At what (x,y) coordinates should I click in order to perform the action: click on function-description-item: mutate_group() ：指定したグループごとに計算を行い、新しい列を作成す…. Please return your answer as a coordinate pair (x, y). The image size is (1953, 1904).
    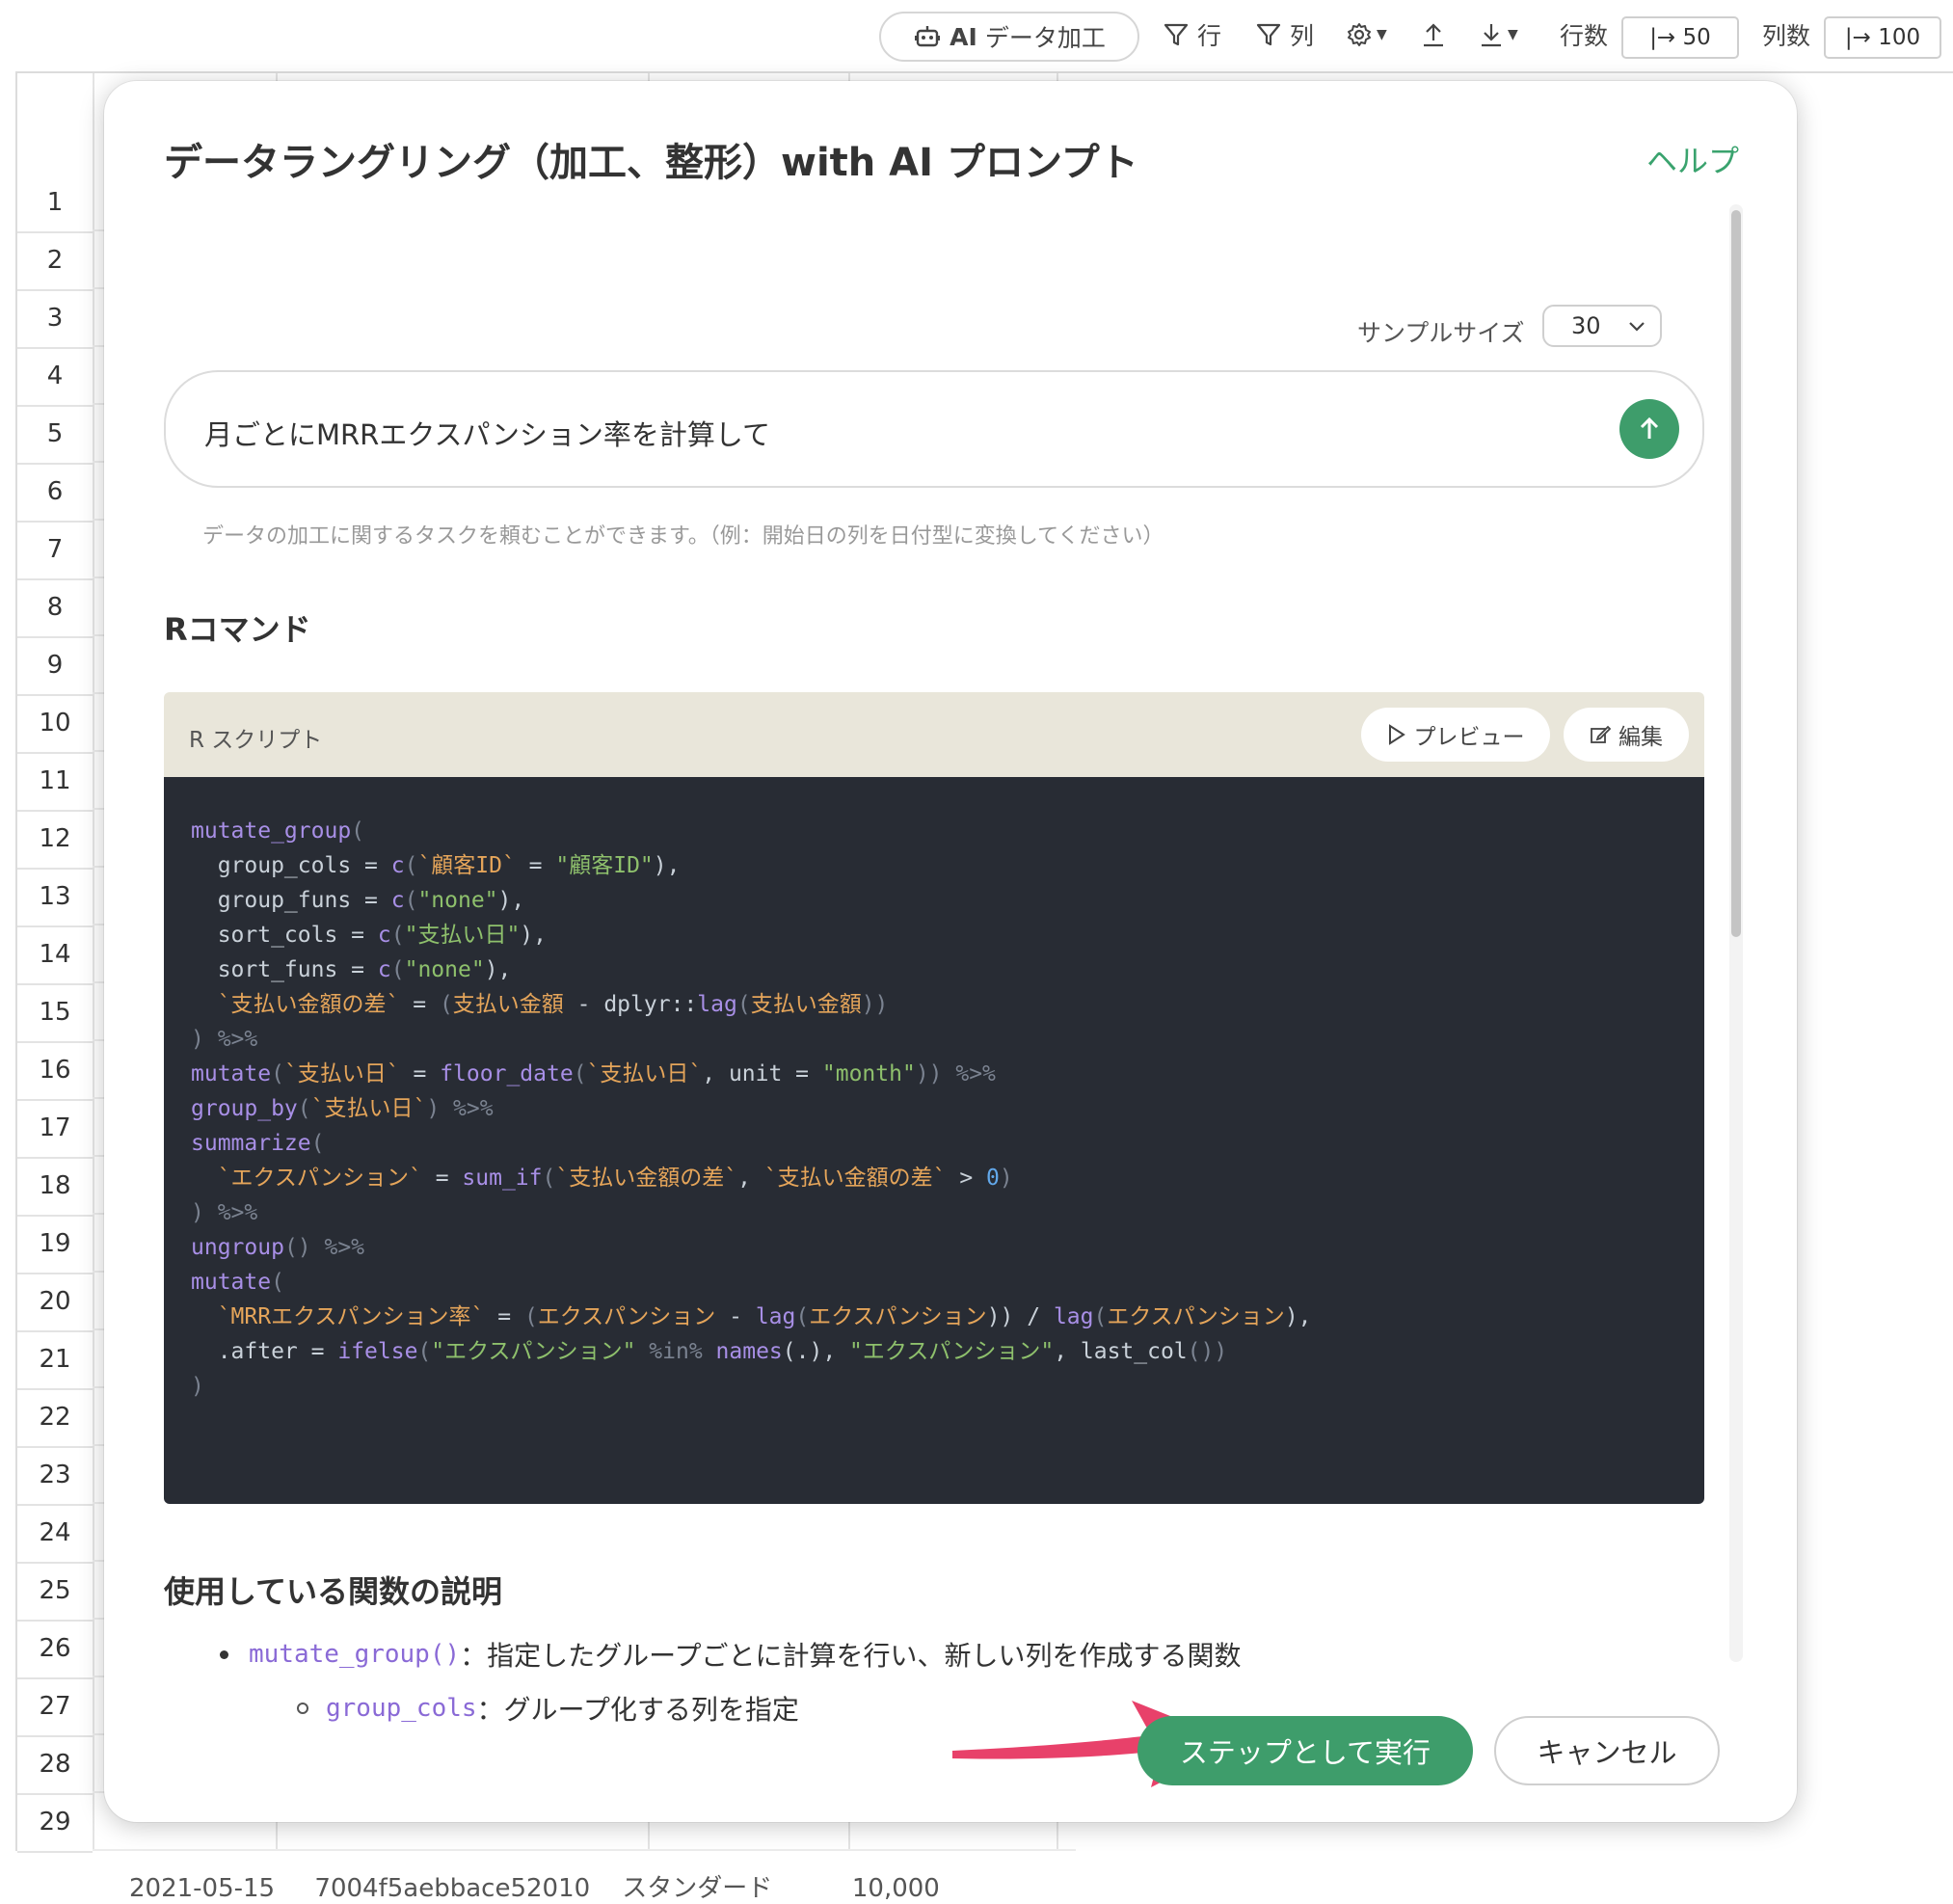
    Looking at the image, I should click on (916, 1654).